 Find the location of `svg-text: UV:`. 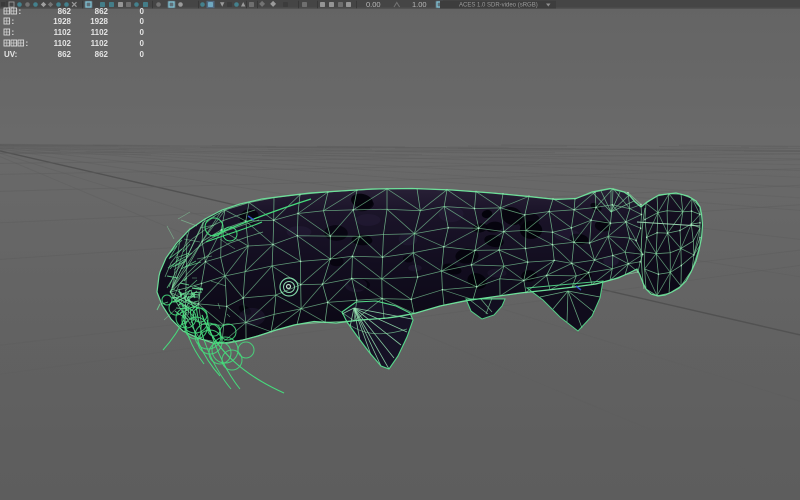

svg-text: UV: is located at coordinates (10, 54).